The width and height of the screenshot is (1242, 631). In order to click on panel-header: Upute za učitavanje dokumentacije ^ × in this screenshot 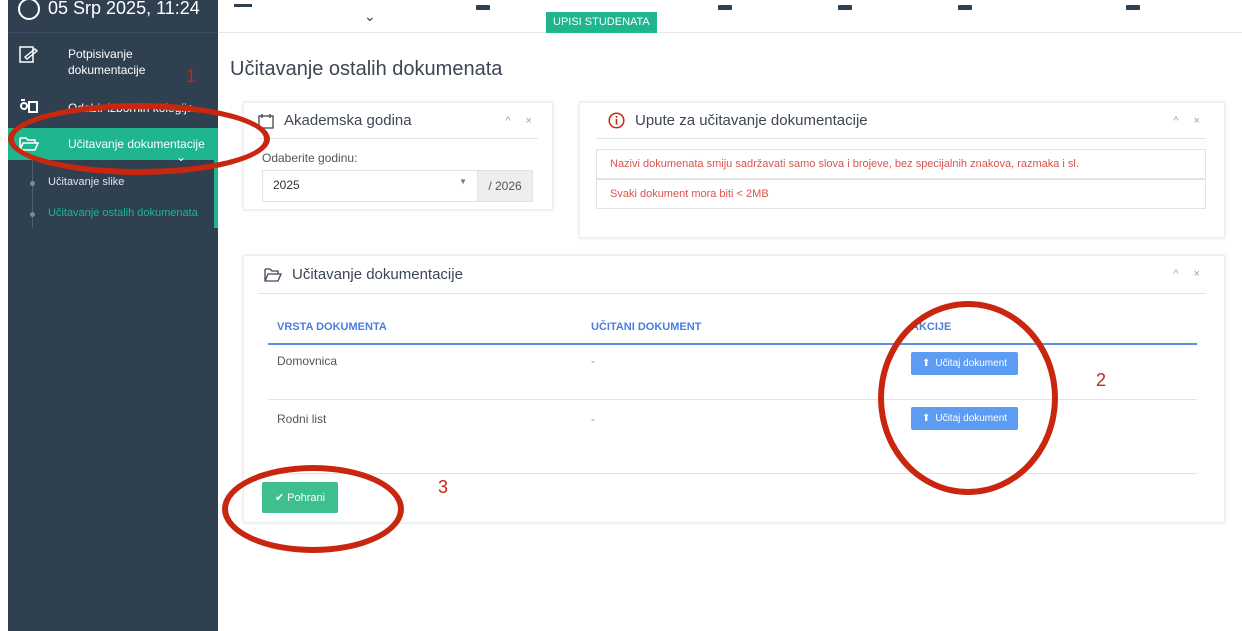, I will do `click(901, 121)`.